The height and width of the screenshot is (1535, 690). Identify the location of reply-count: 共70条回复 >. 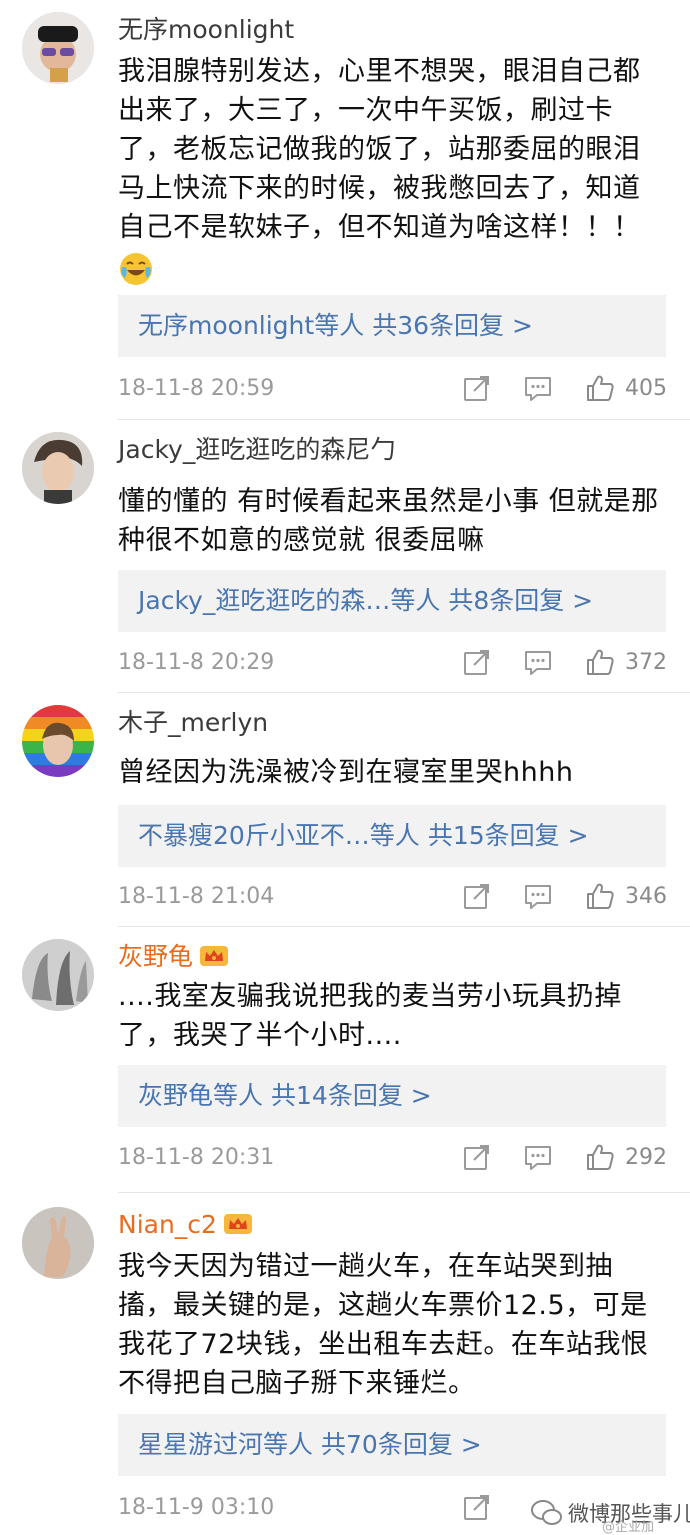
(401, 1444).